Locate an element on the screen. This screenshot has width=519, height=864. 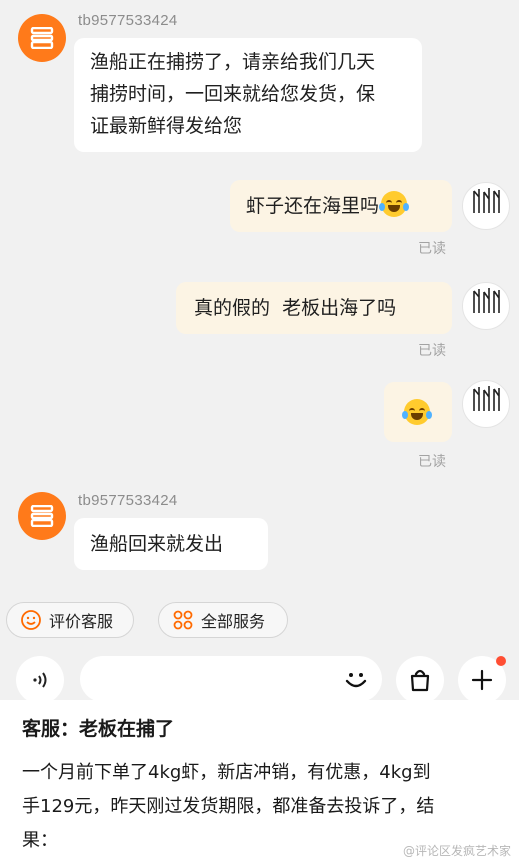
smiley-icon is located at coordinates (356, 680).